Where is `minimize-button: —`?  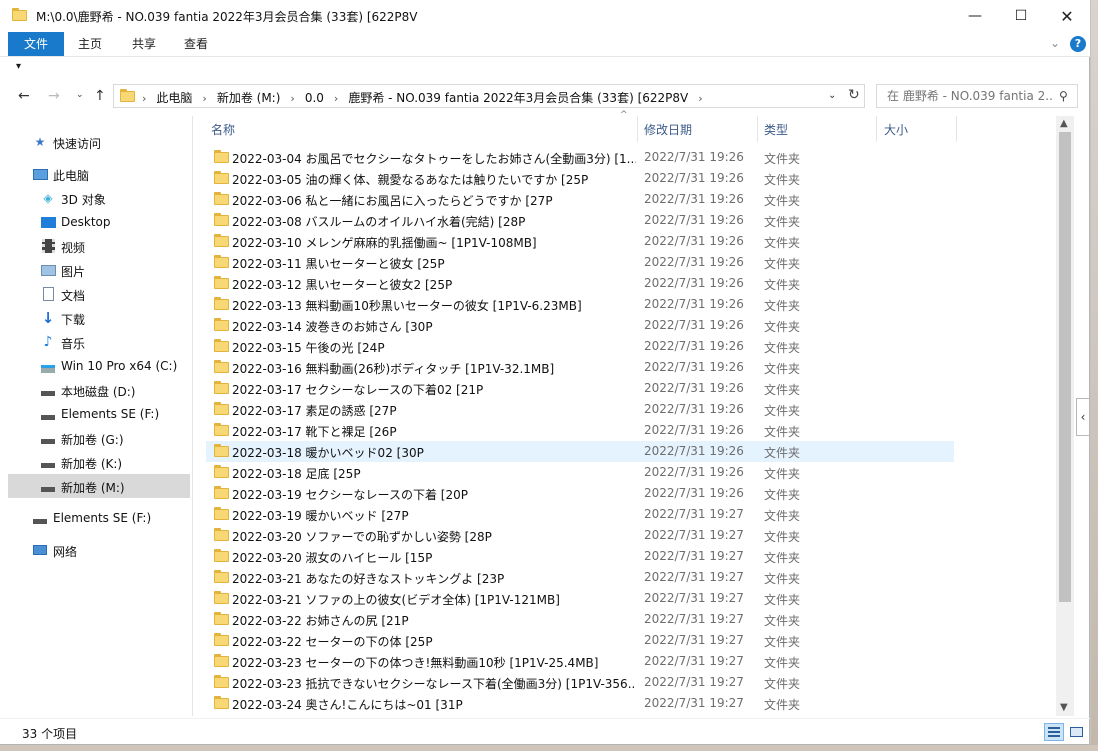 minimize-button: — is located at coordinates (975, 16).